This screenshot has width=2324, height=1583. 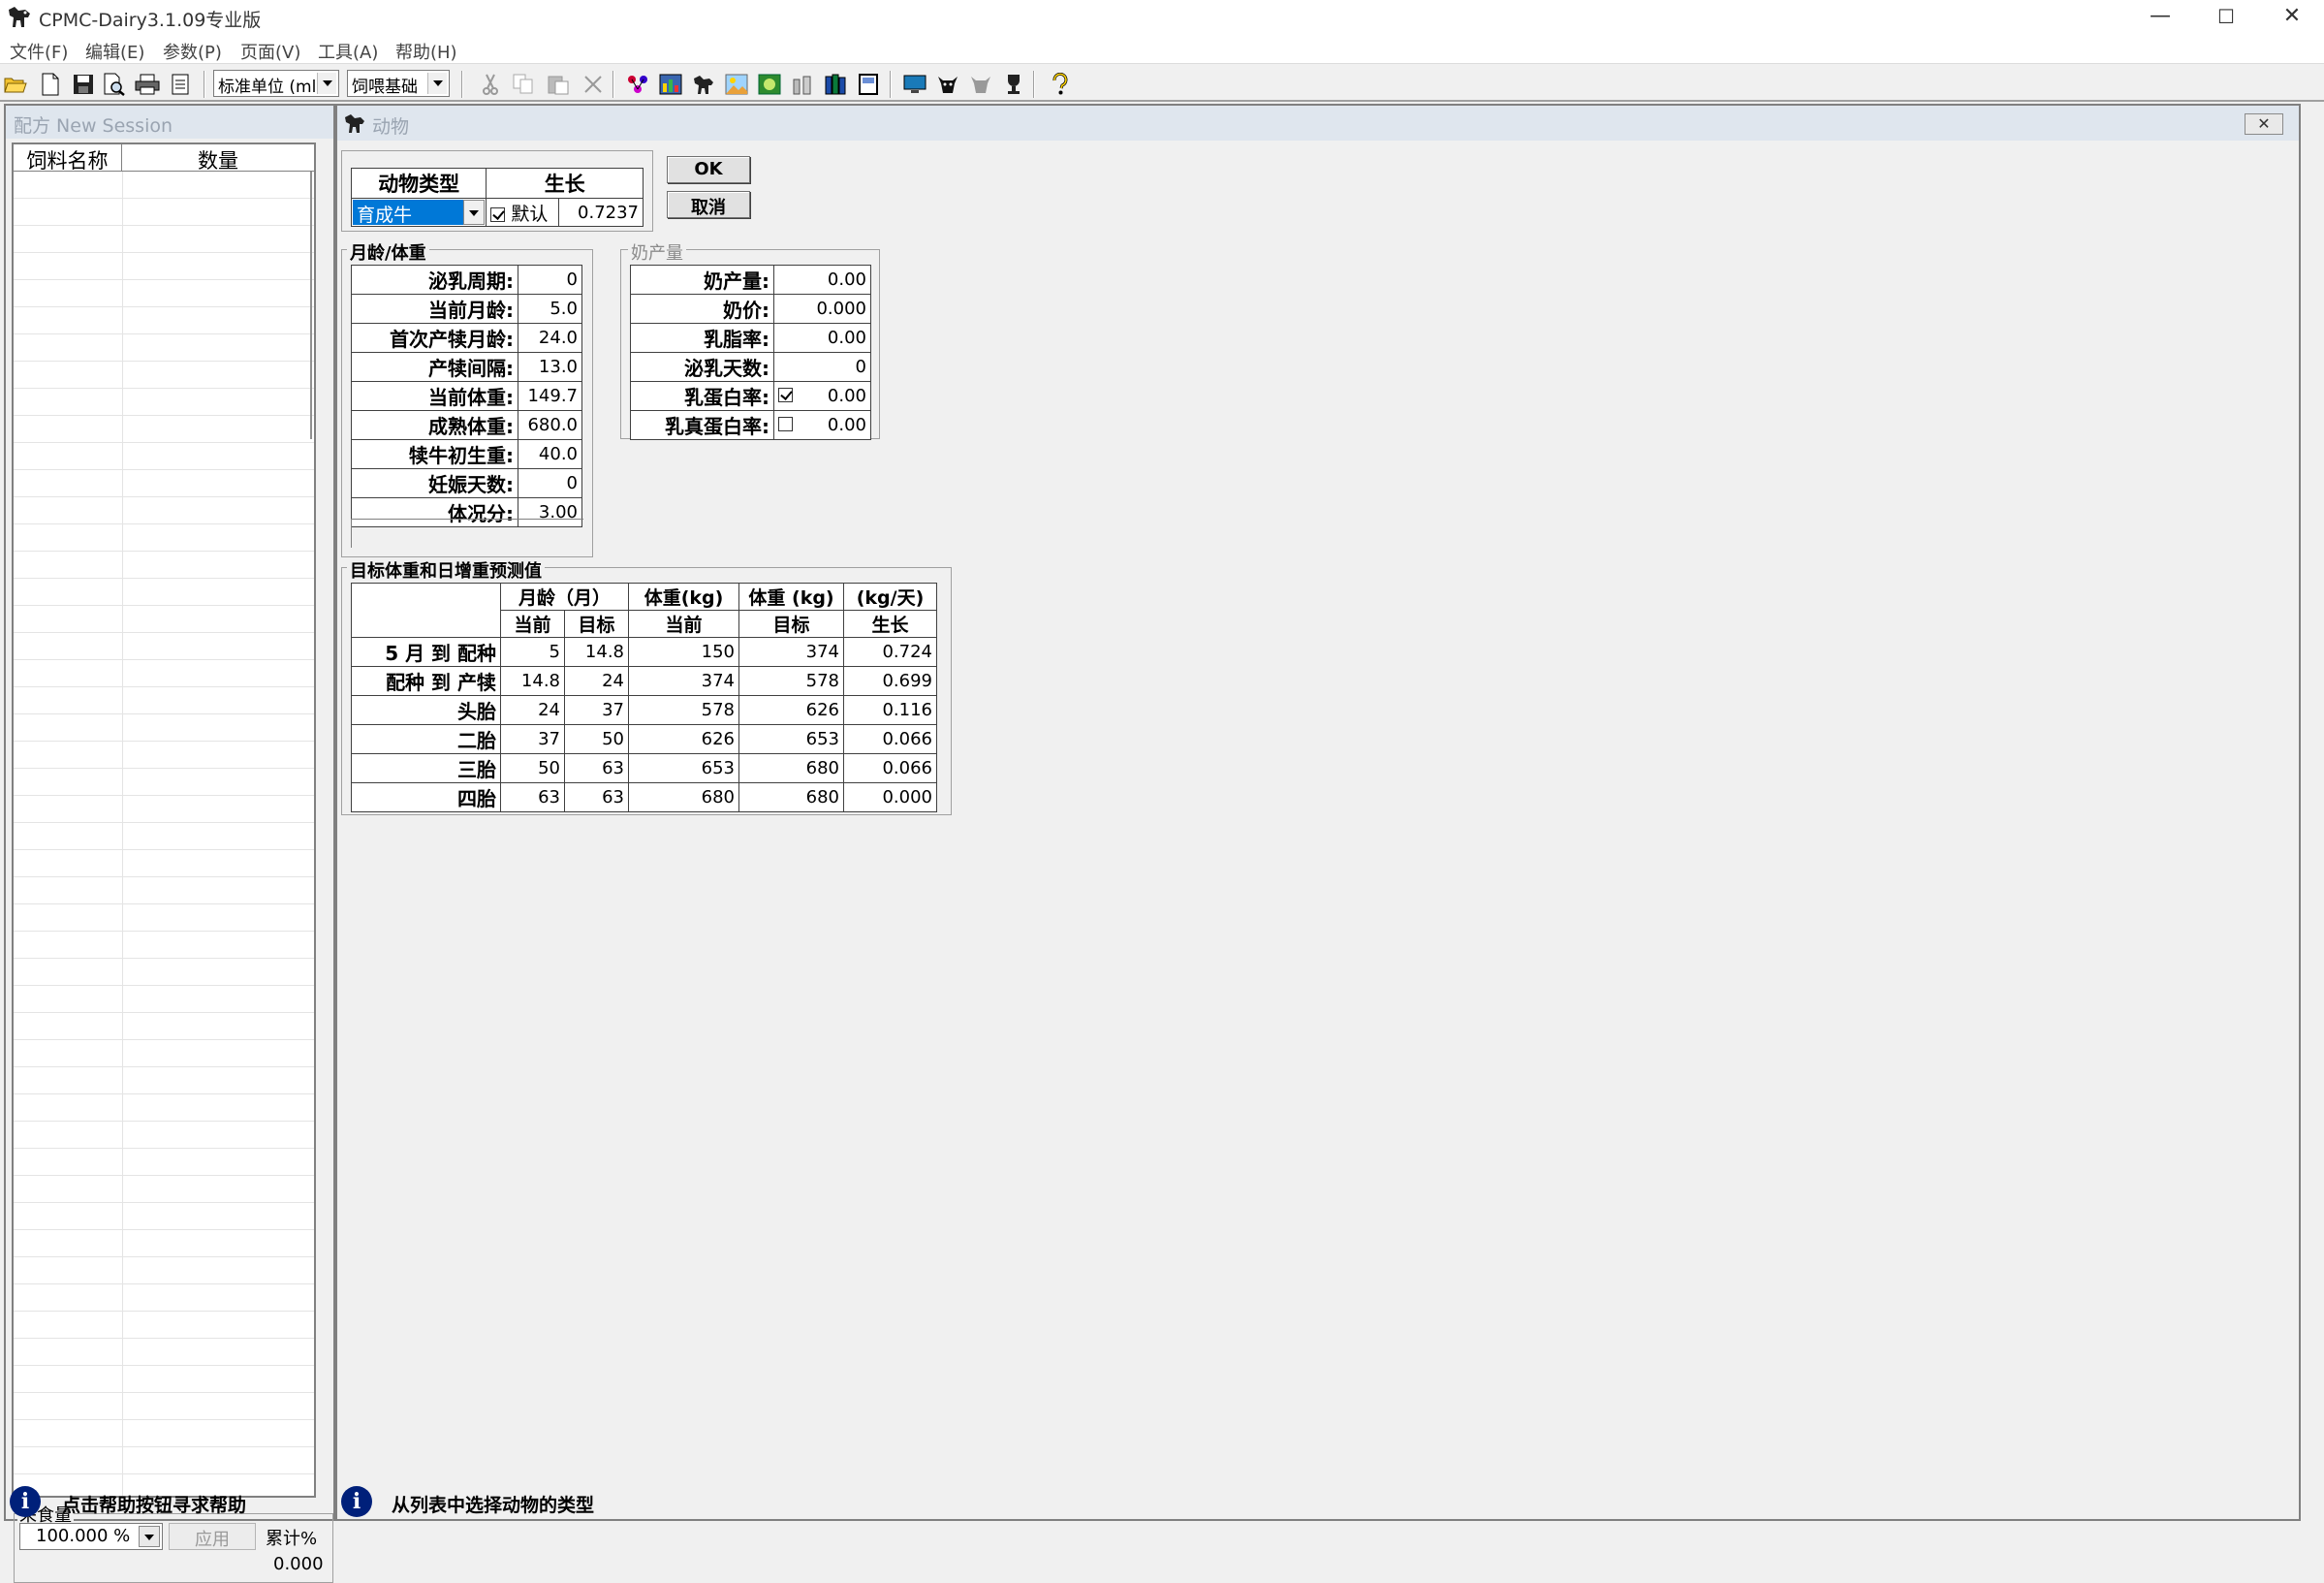 I want to click on age-weight-value: 680.0, so click(x=550, y=425).